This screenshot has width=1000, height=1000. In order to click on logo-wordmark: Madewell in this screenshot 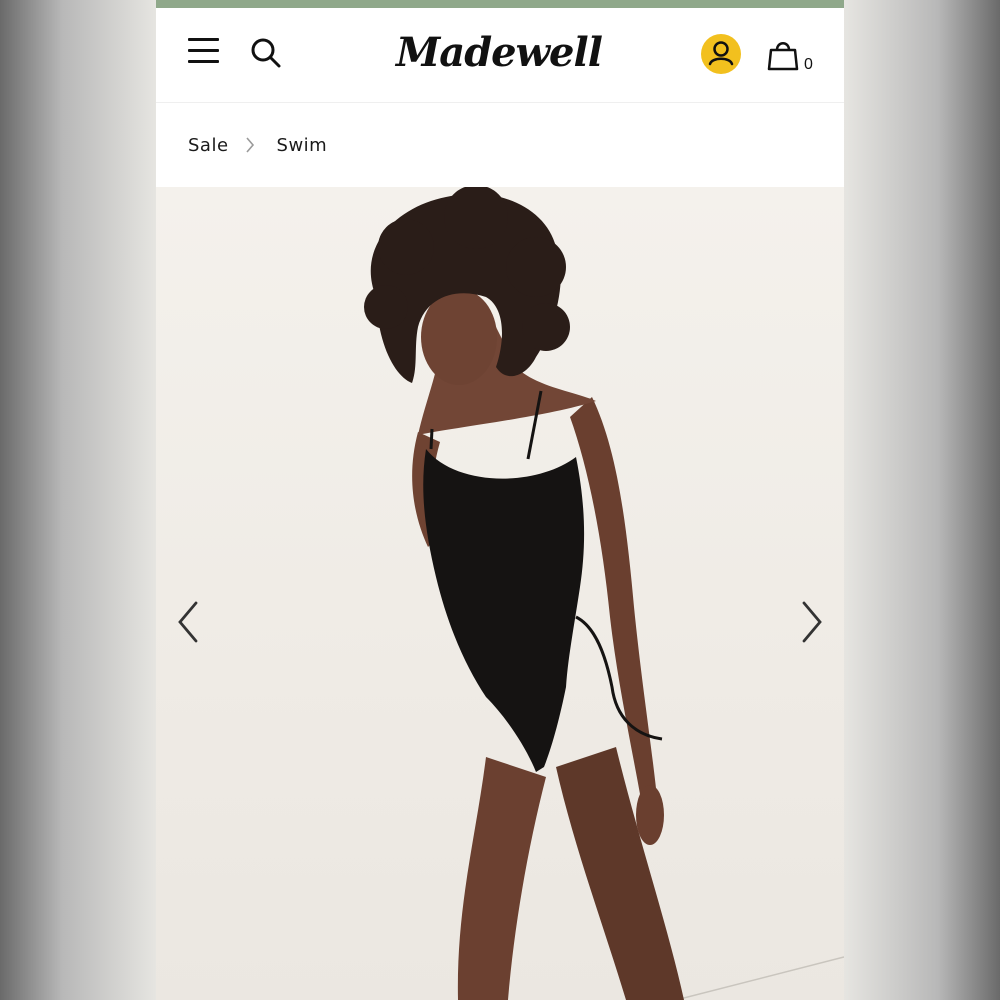, I will do `click(499, 52)`.